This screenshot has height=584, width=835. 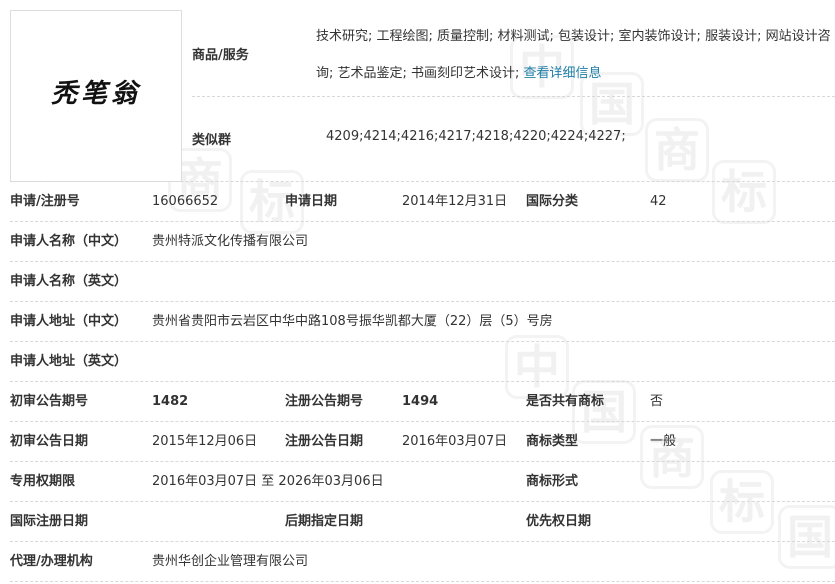 What do you see at coordinates (552, 201) in the screenshot?
I see `intl-class-label: 国际分类` at bounding box center [552, 201].